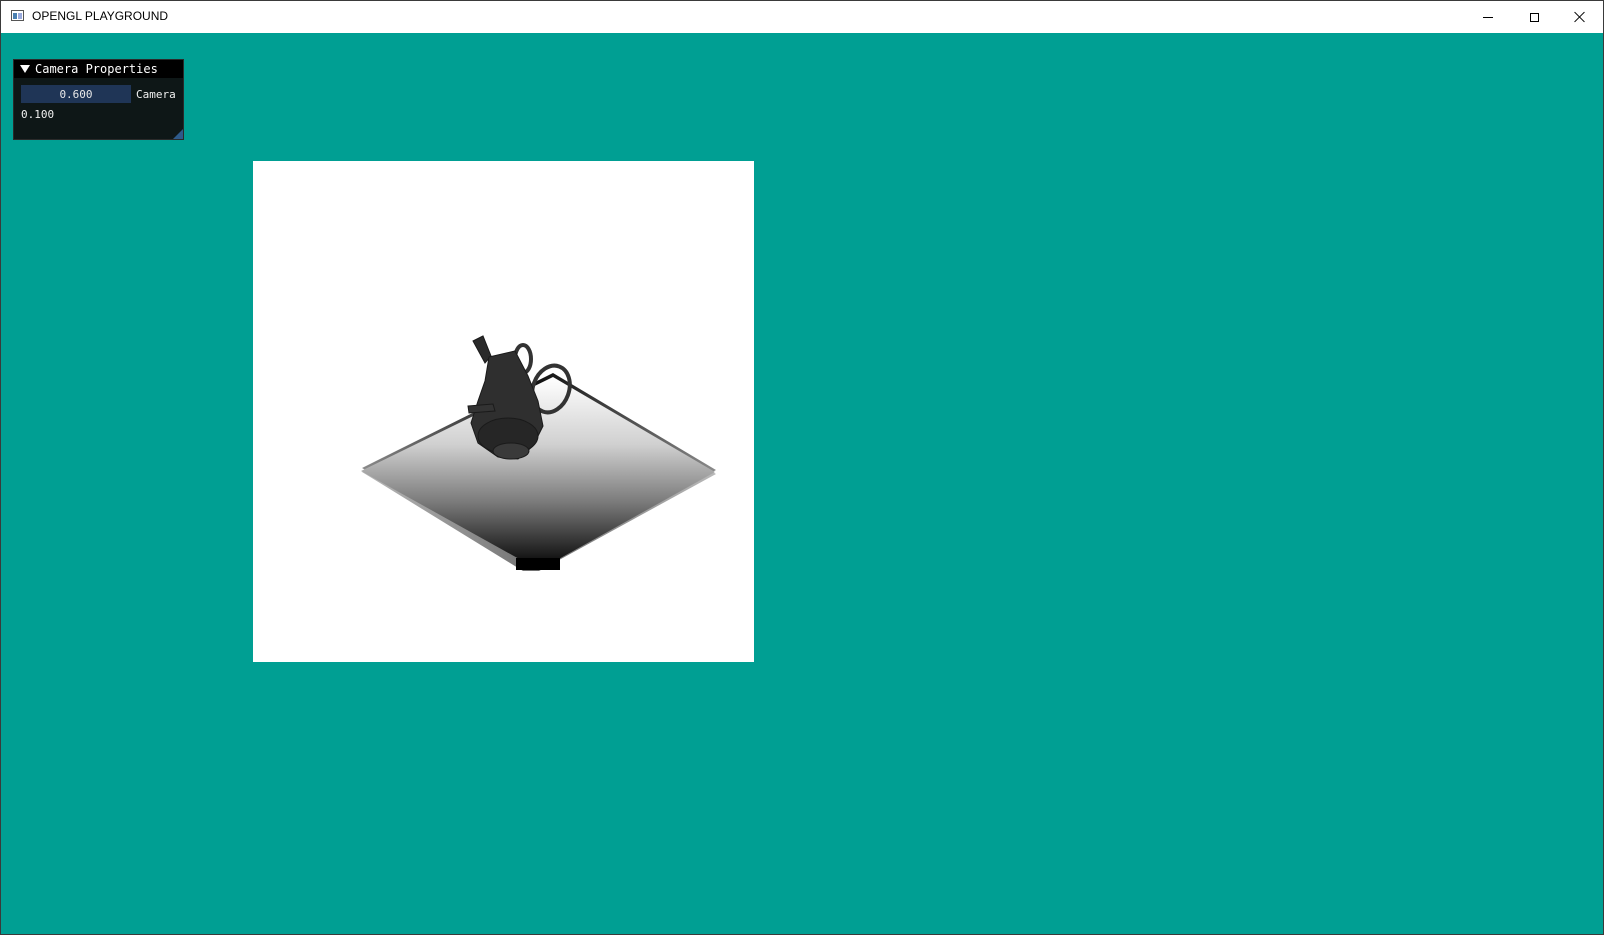  I want to click on resize-grip, so click(178, 134).